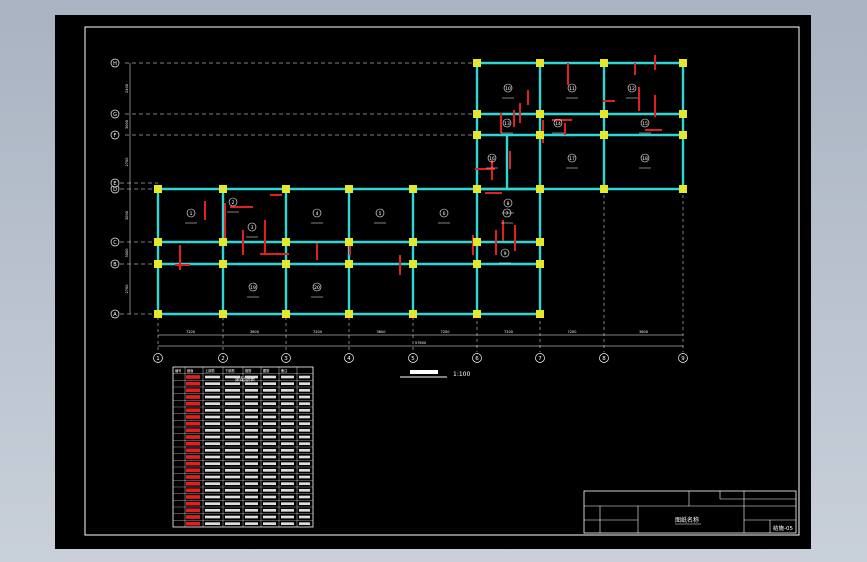 The width and height of the screenshot is (867, 562). What do you see at coordinates (115, 136) in the screenshot?
I see `axis-label: F` at bounding box center [115, 136].